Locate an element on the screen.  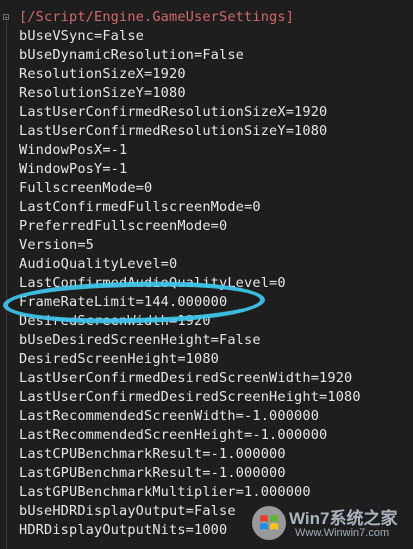
code-line: ResolutionSizeY=1080 is located at coordinates (102, 93).